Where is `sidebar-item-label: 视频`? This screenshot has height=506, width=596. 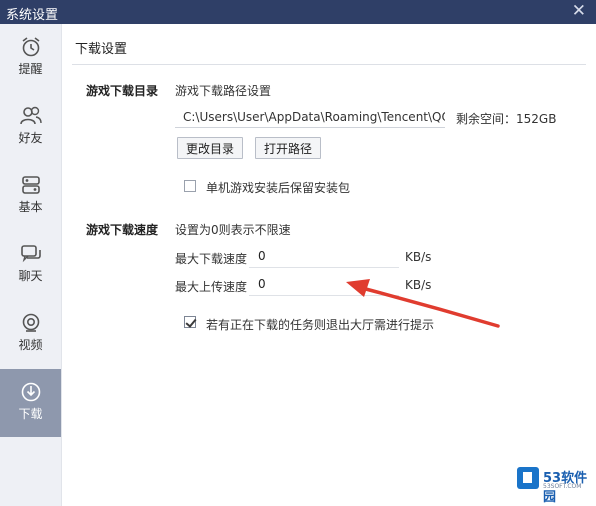 sidebar-item-label: 视频 is located at coordinates (30, 345).